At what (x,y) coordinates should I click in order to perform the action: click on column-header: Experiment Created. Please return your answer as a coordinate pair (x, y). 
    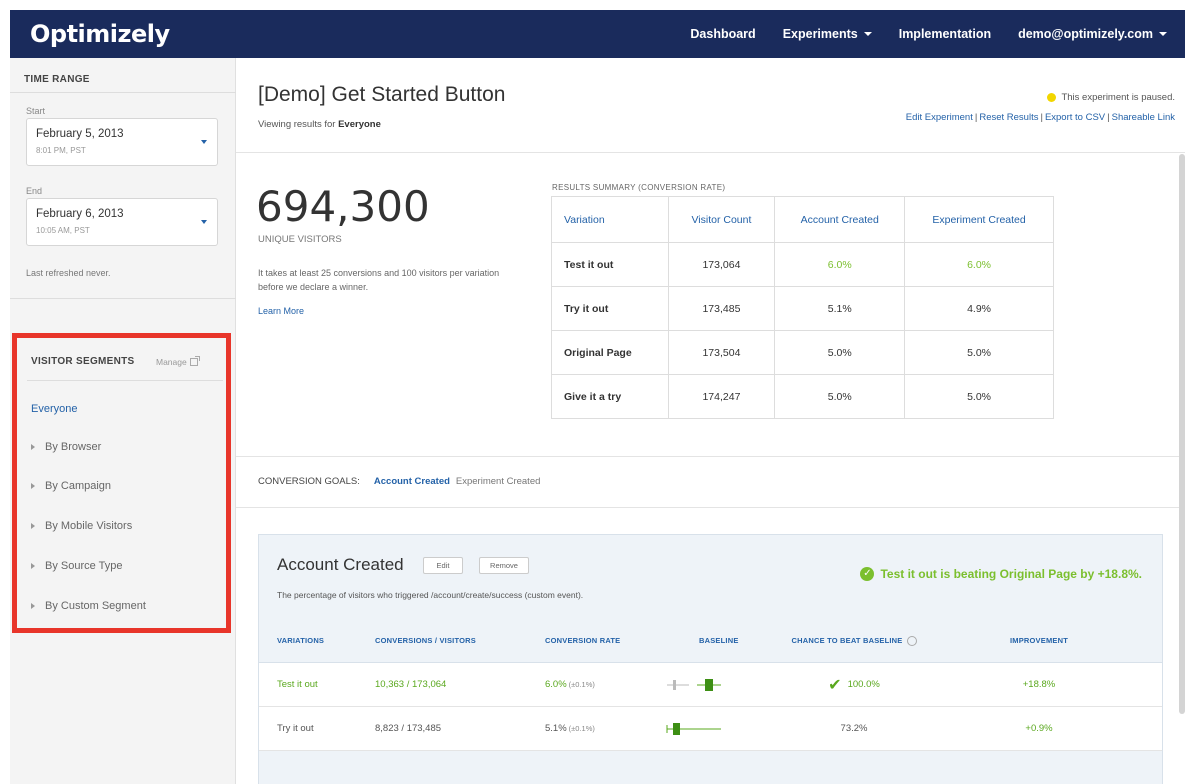
    Looking at the image, I should click on (979, 219).